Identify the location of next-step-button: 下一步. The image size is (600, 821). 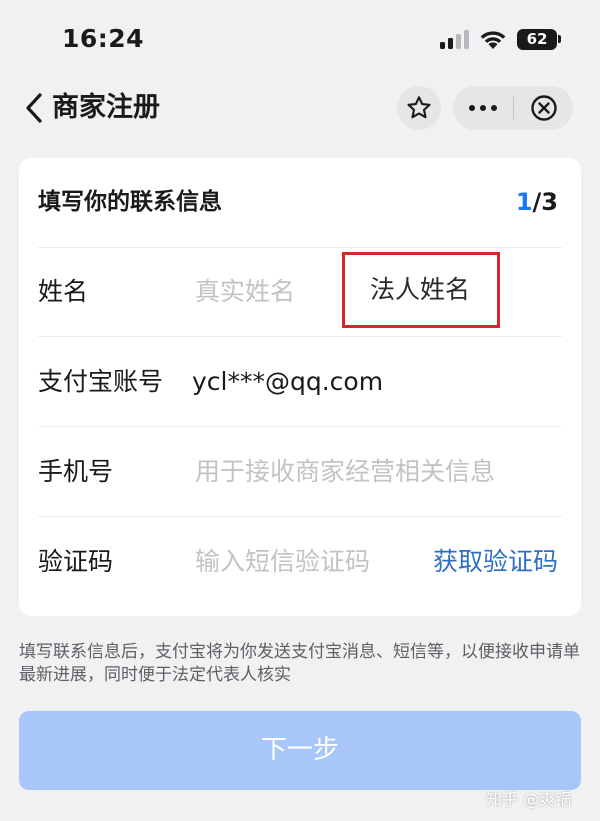
(300, 750).